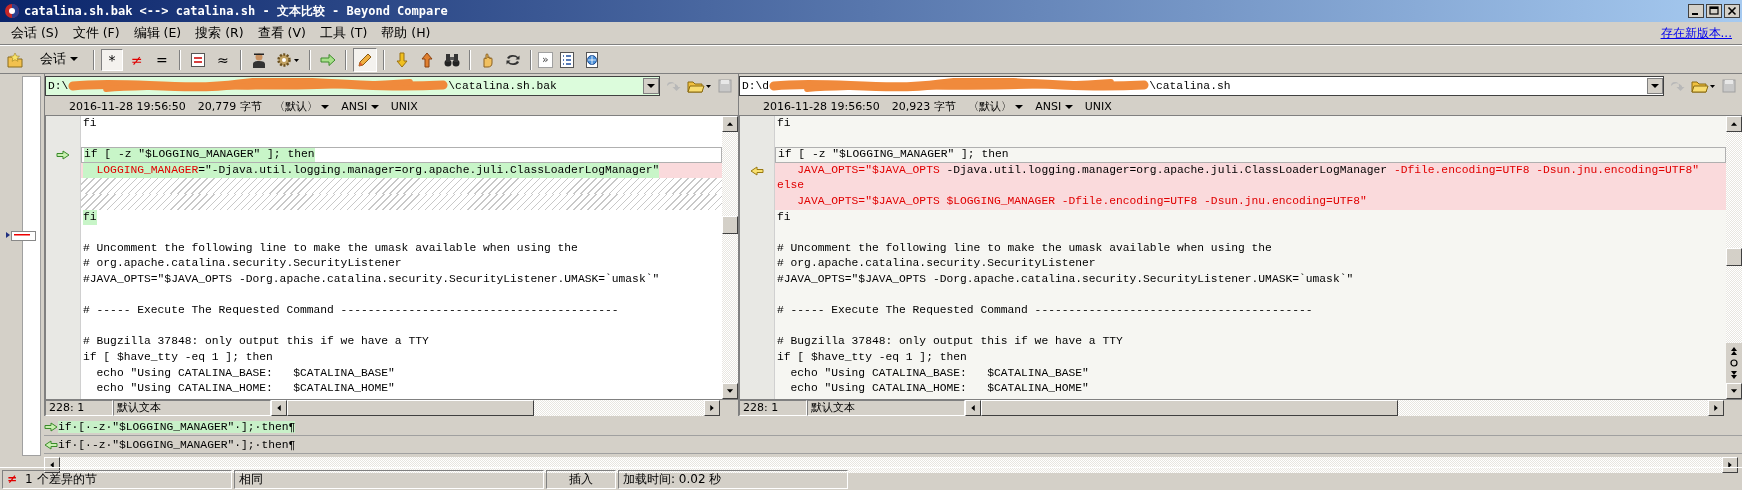  Describe the element at coordinates (157, 33) in the screenshot. I see `menu-item: 编辑 (E)` at that location.